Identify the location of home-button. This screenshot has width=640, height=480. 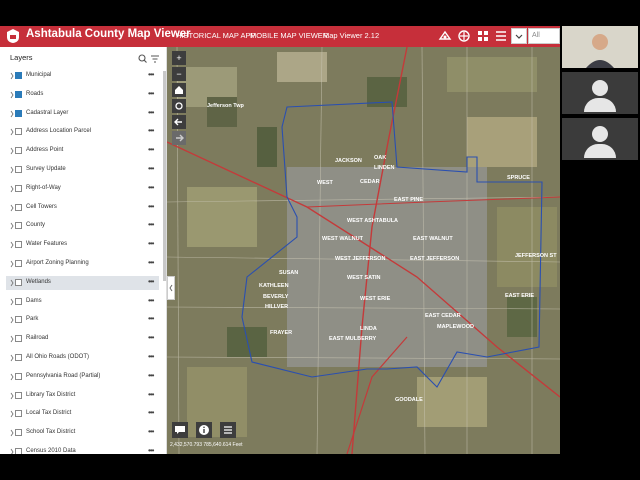
(179, 90).